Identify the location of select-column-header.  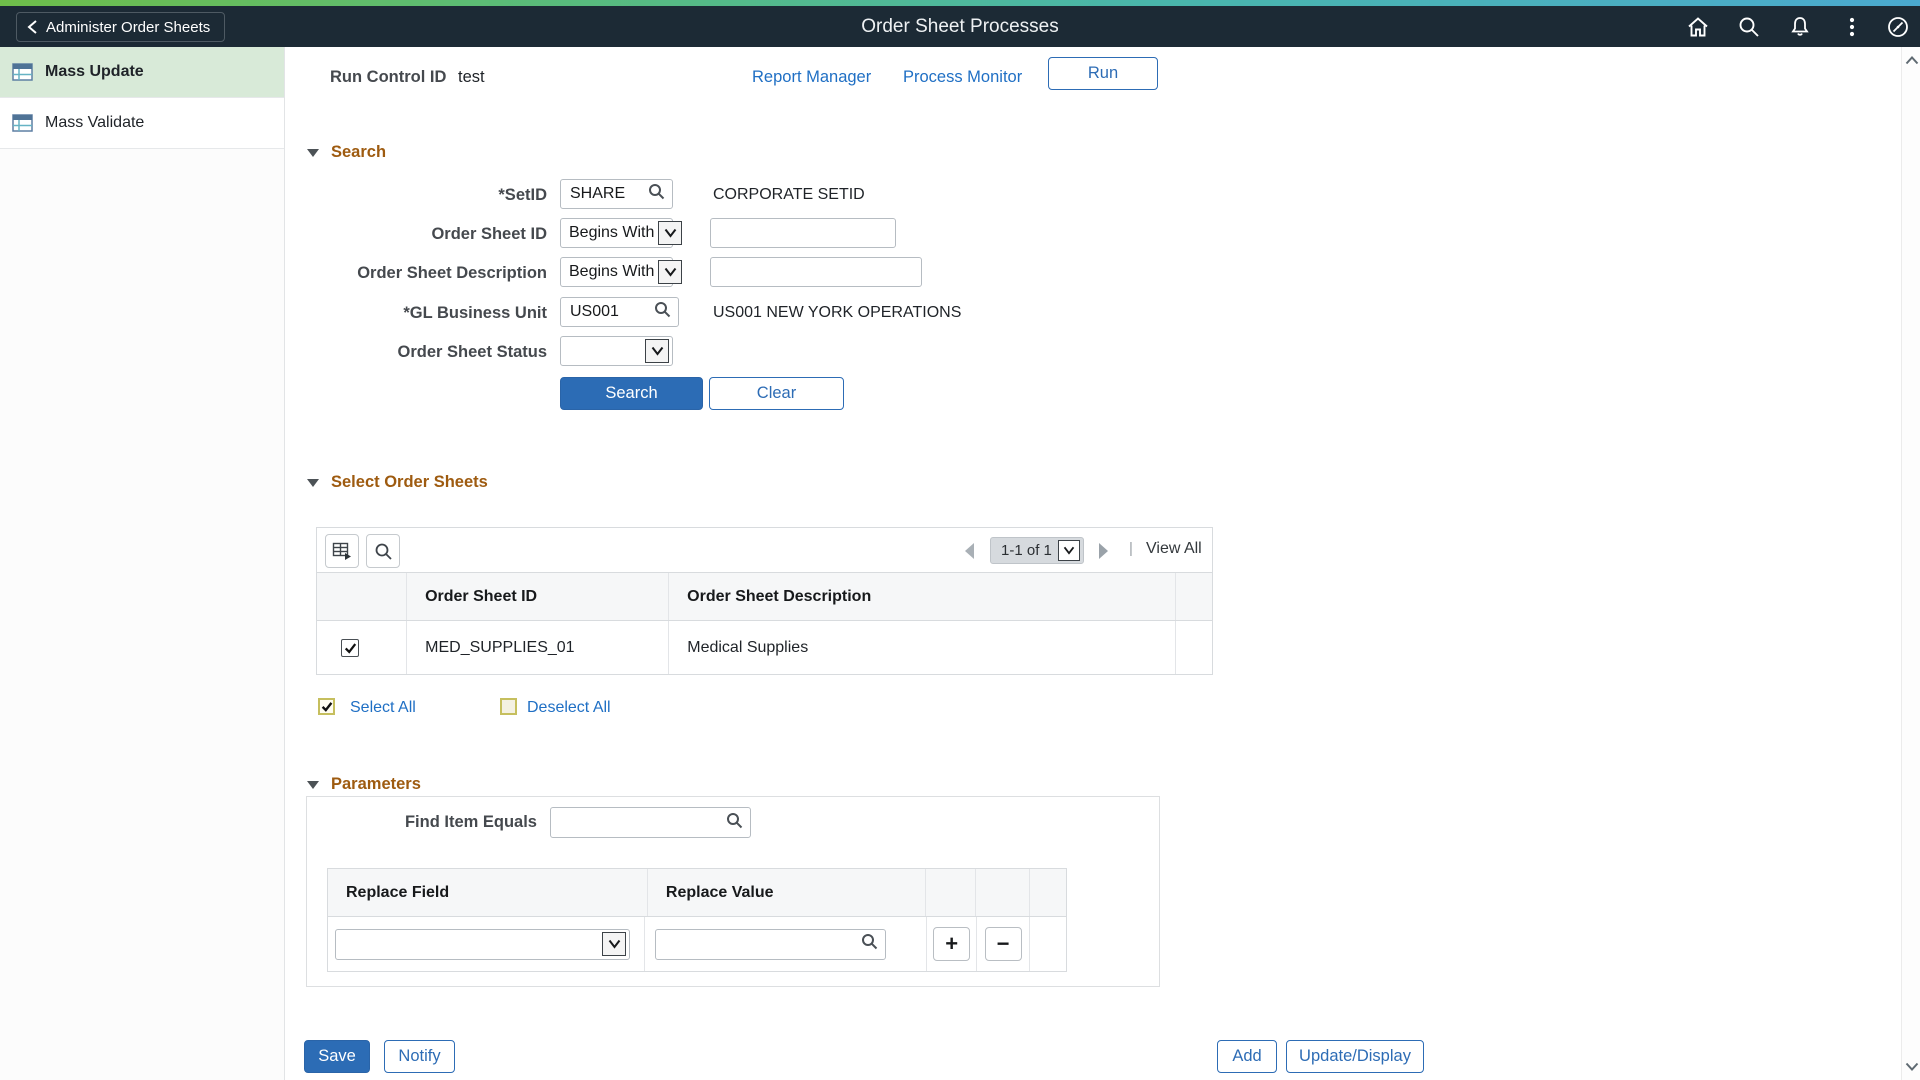
(362, 596).